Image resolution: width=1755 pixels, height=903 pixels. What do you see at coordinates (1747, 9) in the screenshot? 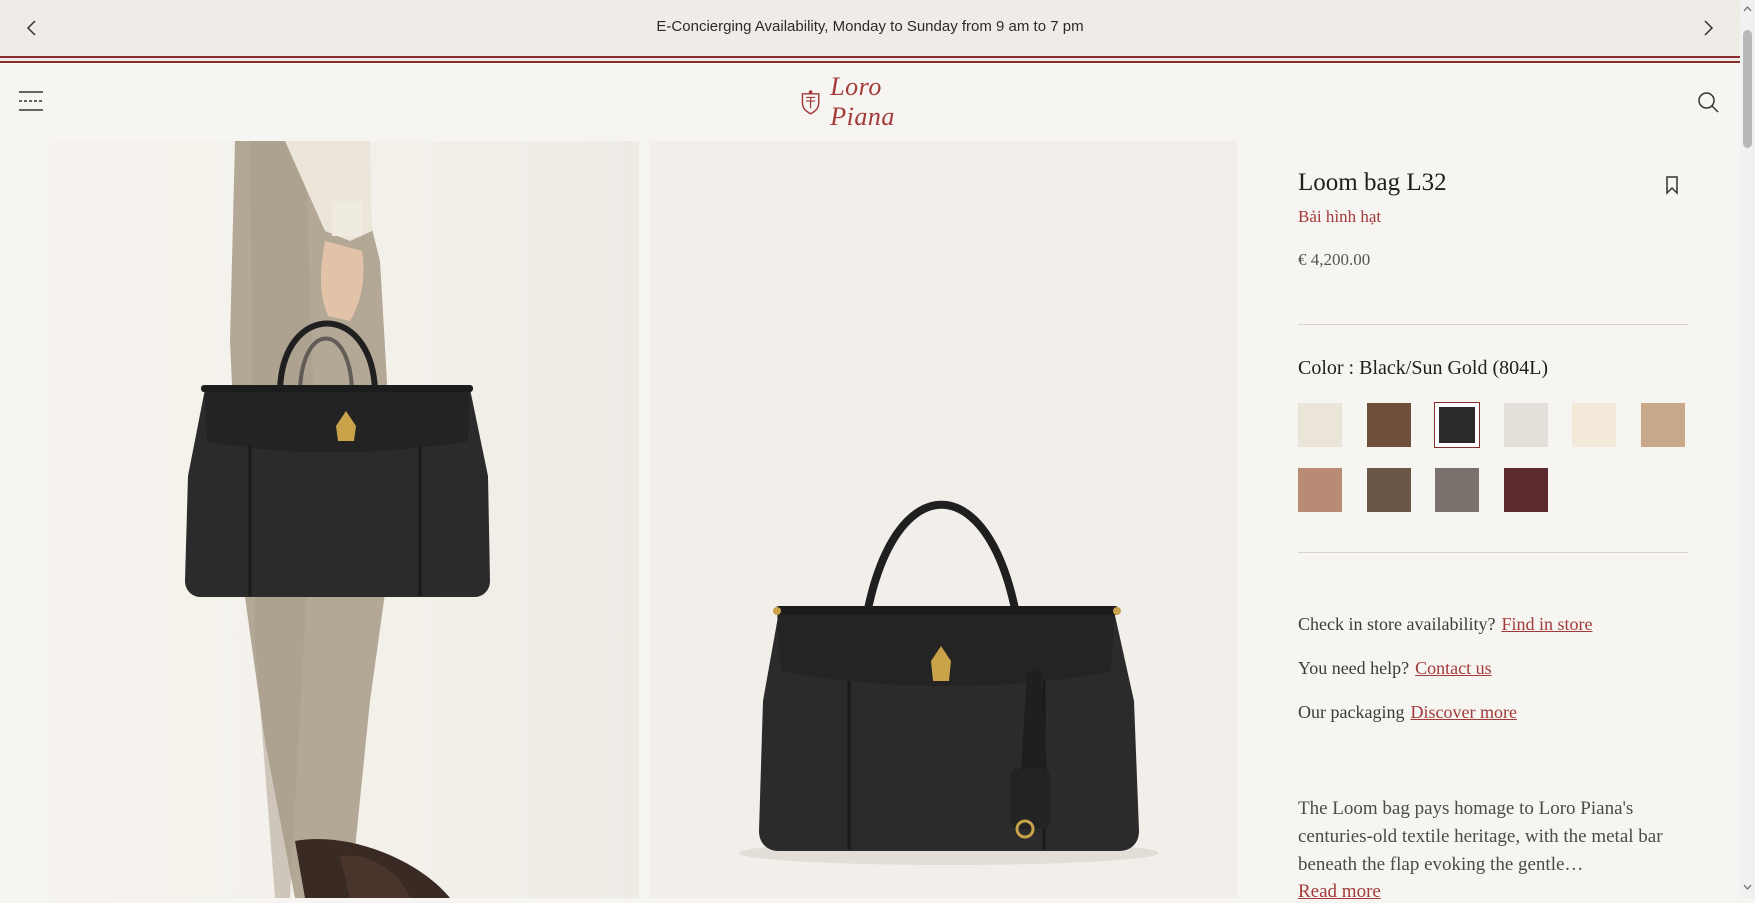
I see `scroll-up-icon` at bounding box center [1747, 9].